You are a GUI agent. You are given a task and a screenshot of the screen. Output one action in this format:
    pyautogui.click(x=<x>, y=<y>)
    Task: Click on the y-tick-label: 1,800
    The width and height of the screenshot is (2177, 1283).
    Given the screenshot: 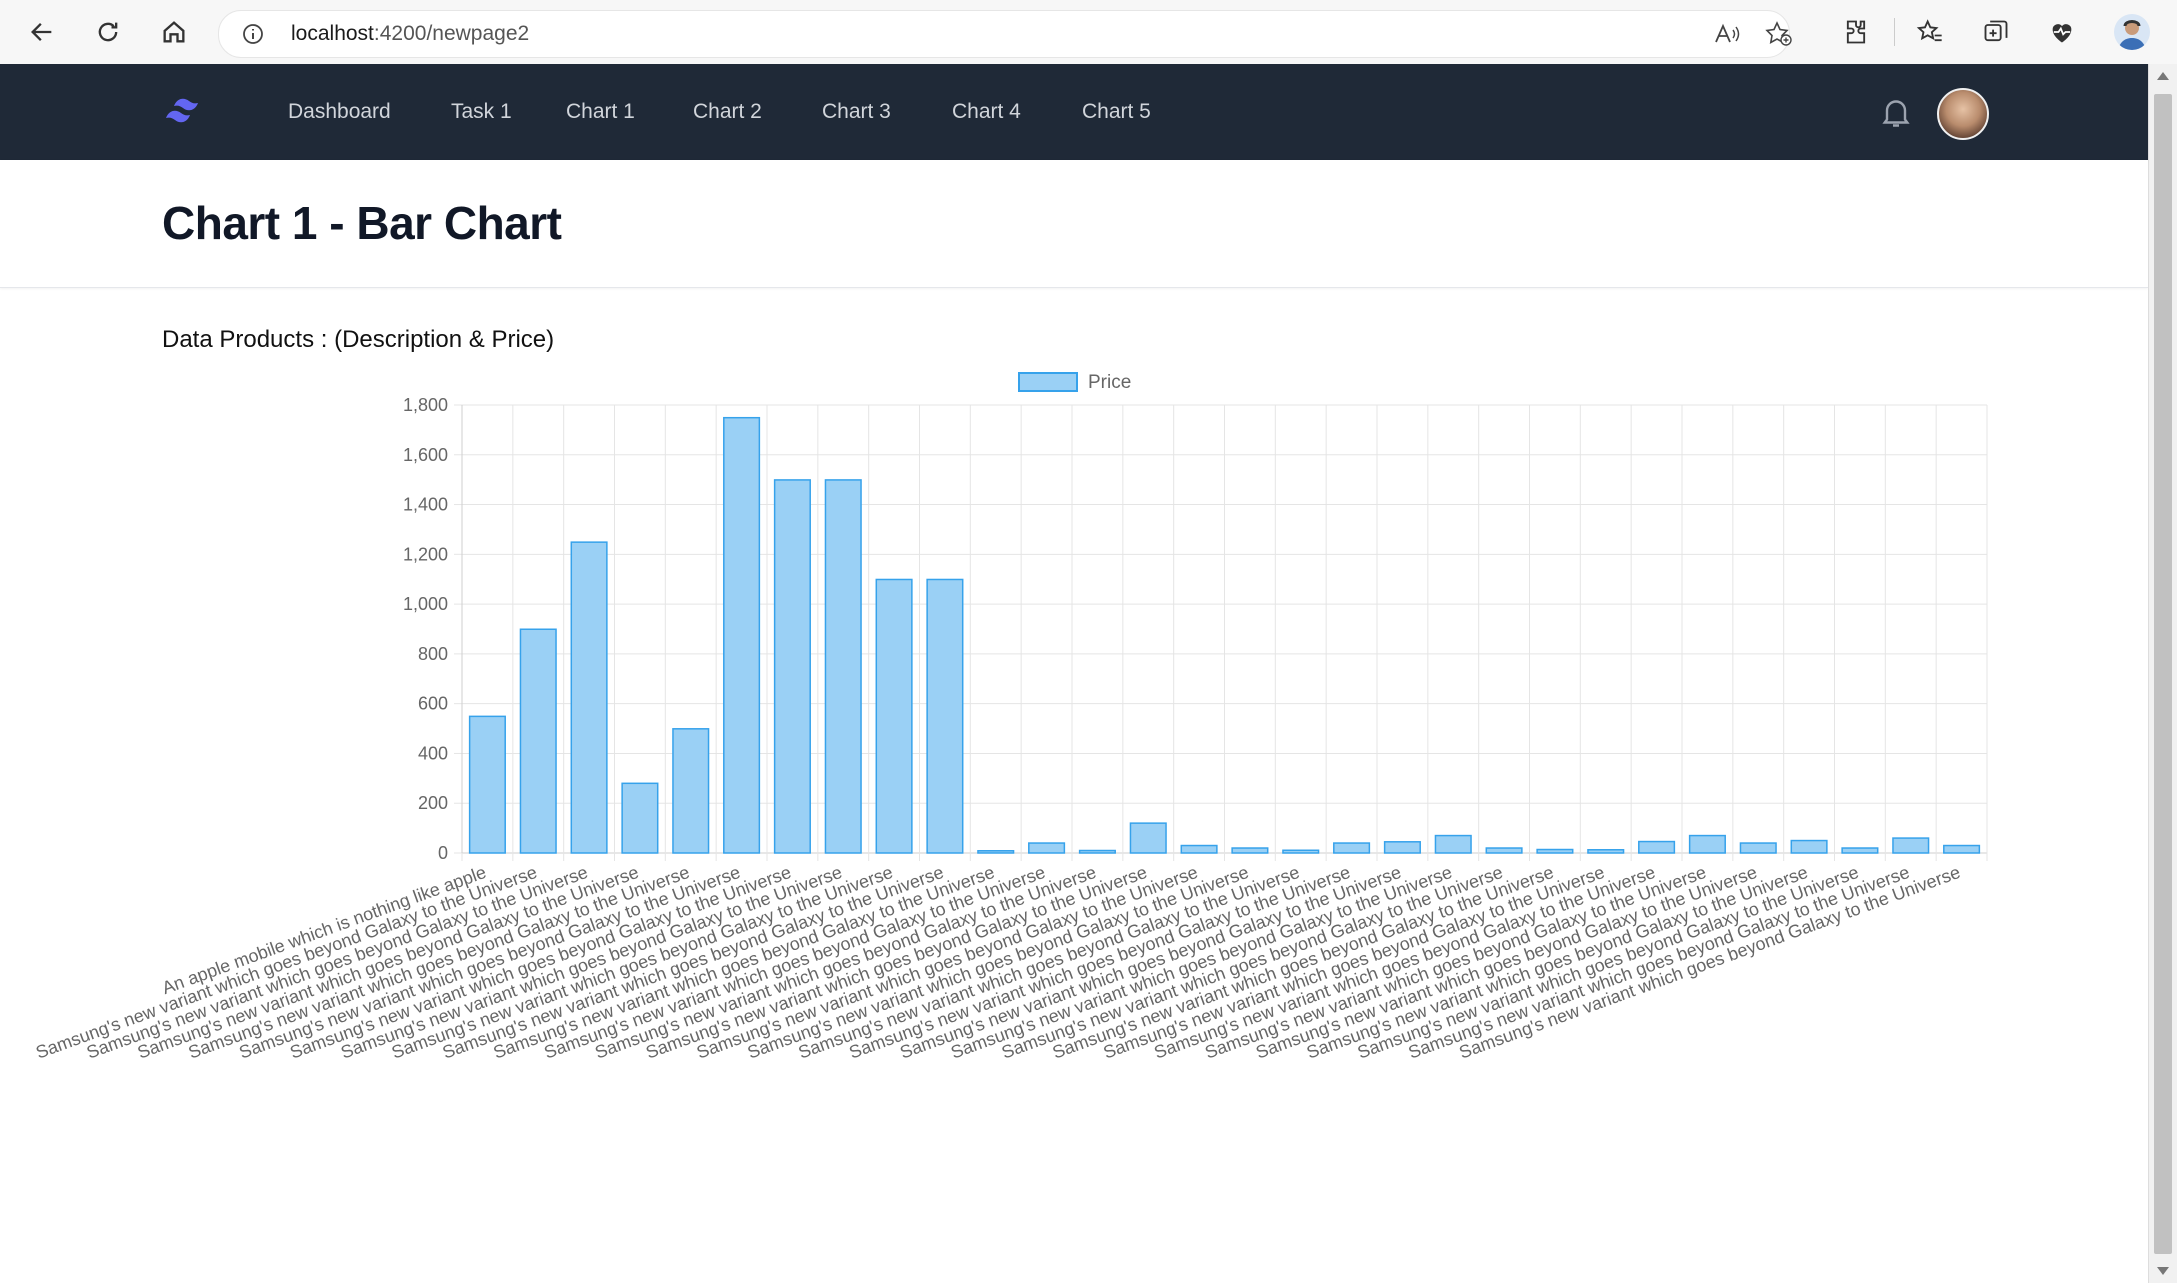 What is the action you would take?
    pyautogui.click(x=425, y=405)
    